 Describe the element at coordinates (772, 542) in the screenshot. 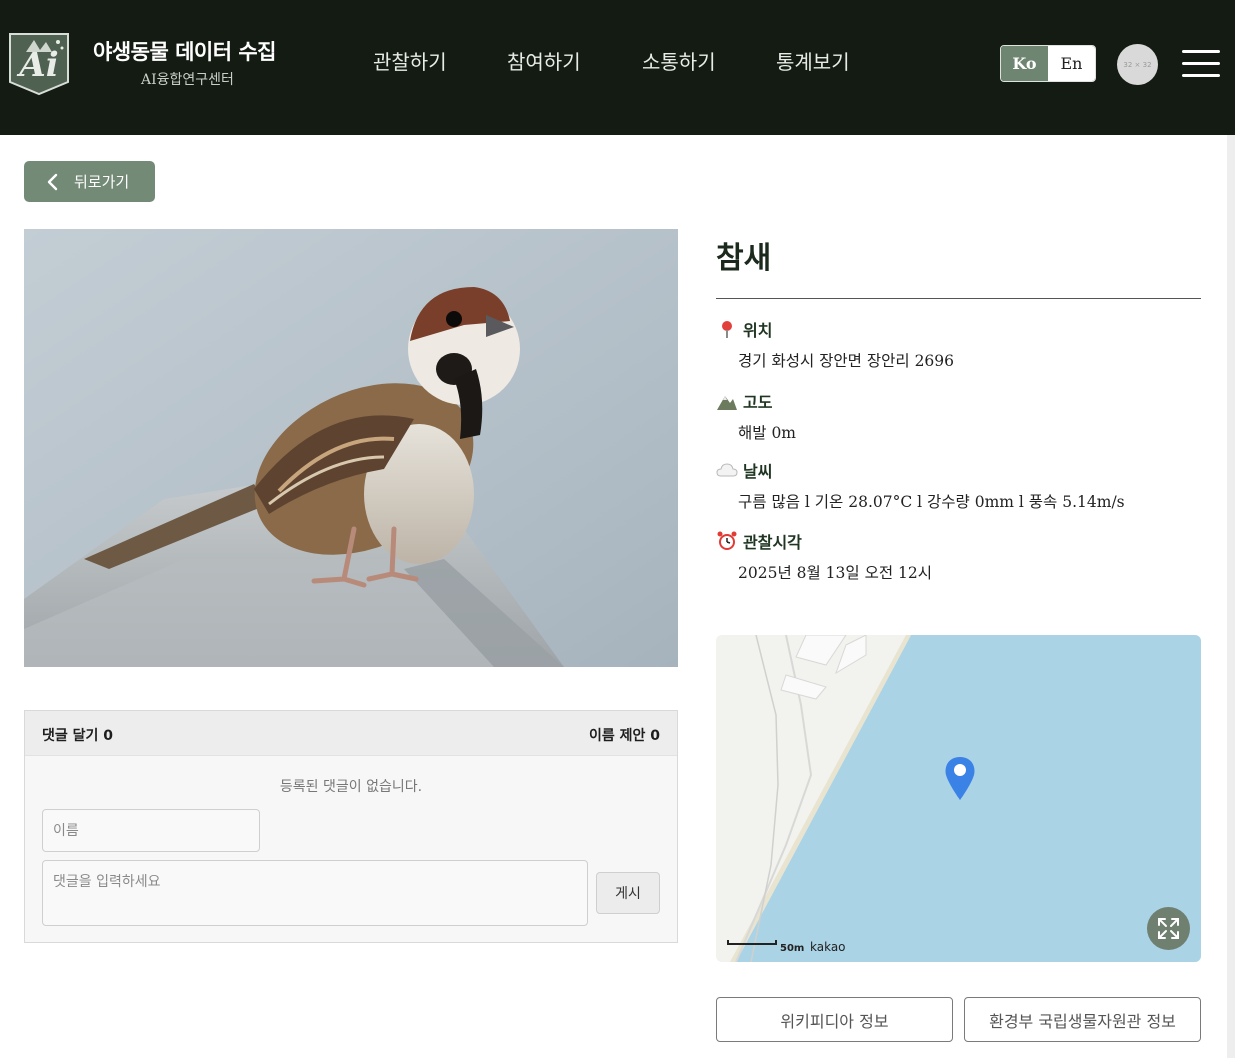

I see `time-label-text: 관찰시각` at that location.